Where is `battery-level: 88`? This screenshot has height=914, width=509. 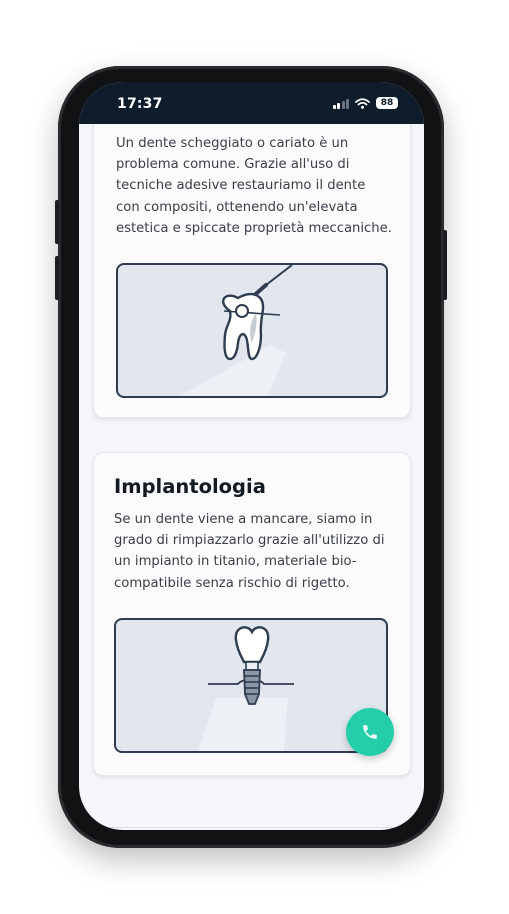
battery-level: 88 is located at coordinates (387, 103).